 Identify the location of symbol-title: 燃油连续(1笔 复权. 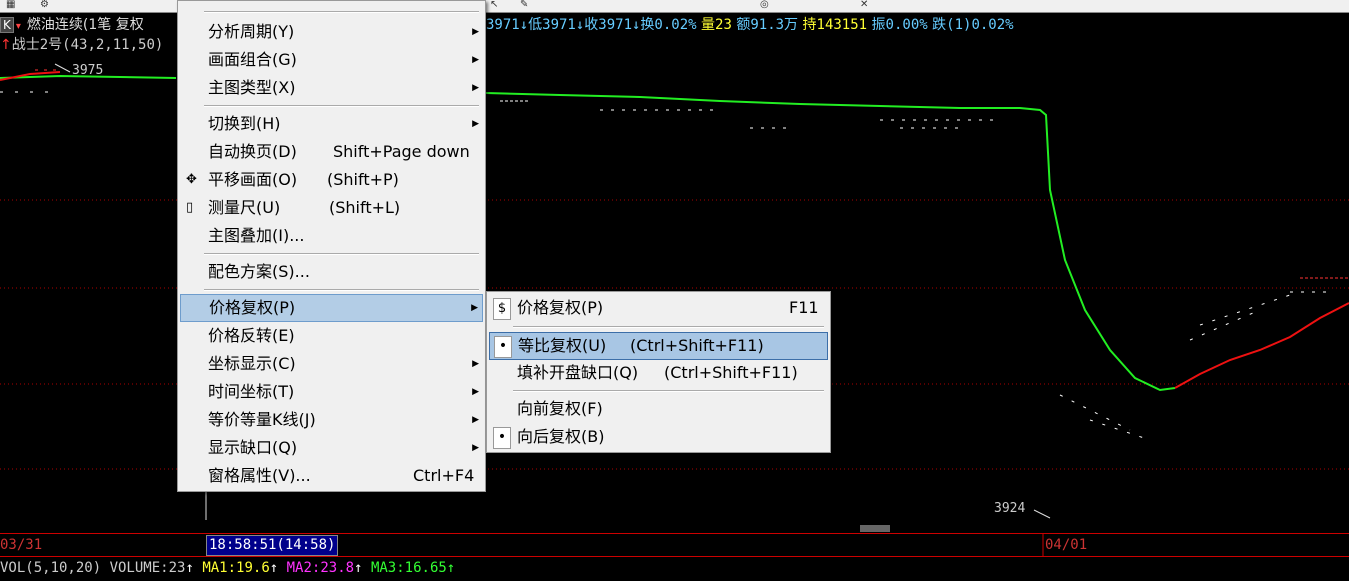
(85, 25).